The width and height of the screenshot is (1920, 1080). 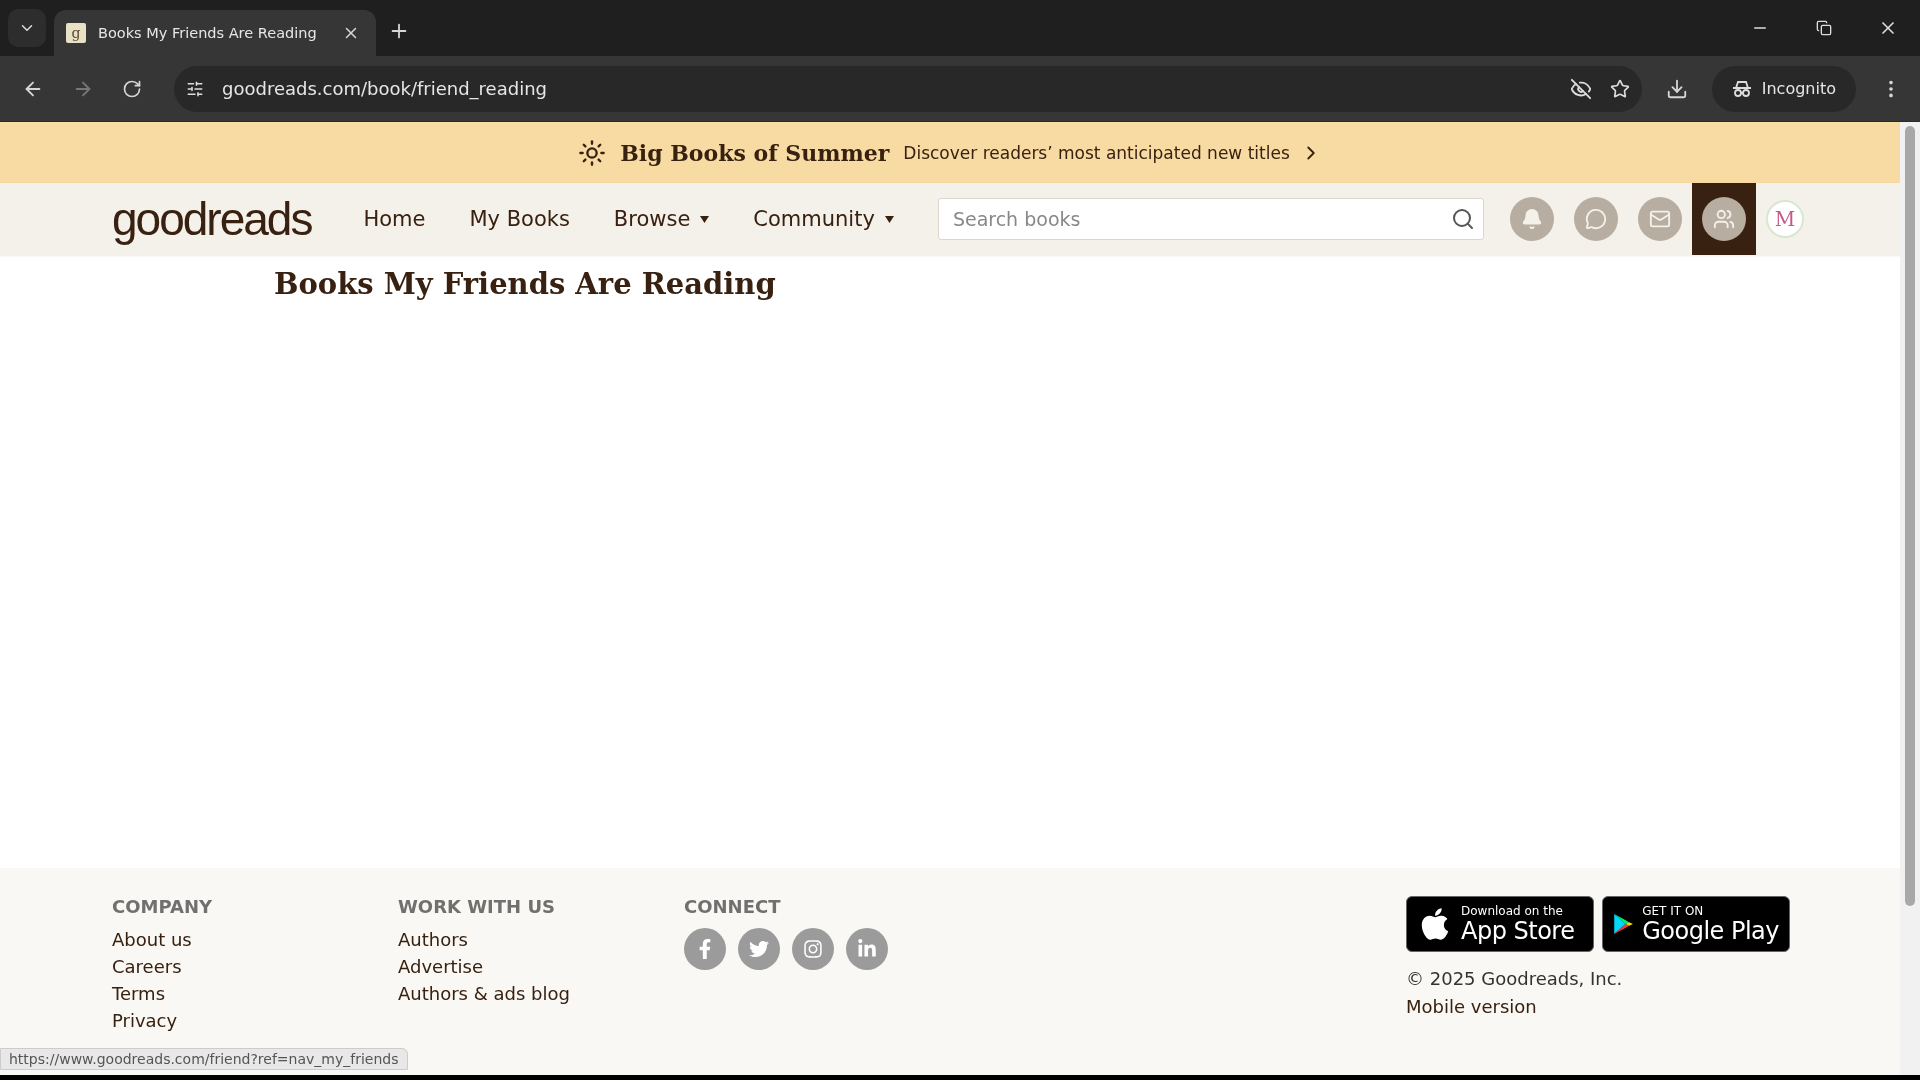 What do you see at coordinates (1595, 219) in the screenshot?
I see `chat-bubble-icon` at bounding box center [1595, 219].